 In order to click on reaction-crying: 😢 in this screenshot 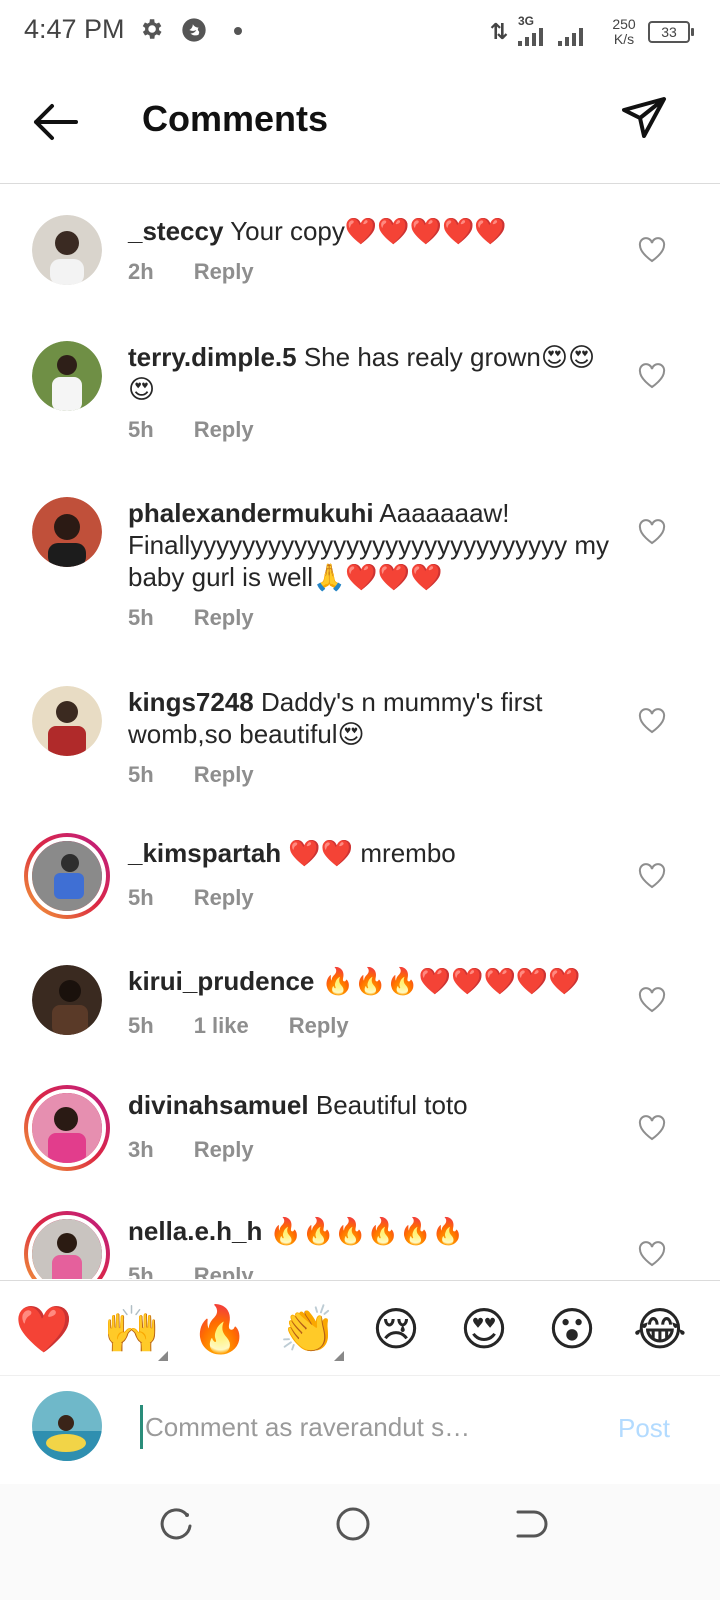, I will do `click(396, 1329)`.